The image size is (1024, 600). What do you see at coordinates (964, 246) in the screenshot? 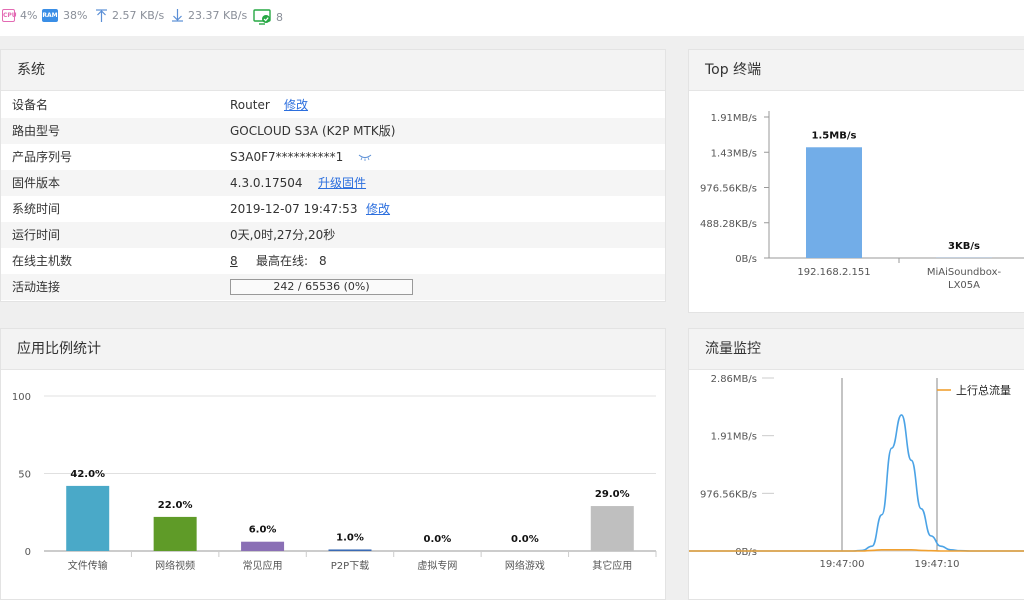
I see `bar-data-label: 3KB/s` at bounding box center [964, 246].